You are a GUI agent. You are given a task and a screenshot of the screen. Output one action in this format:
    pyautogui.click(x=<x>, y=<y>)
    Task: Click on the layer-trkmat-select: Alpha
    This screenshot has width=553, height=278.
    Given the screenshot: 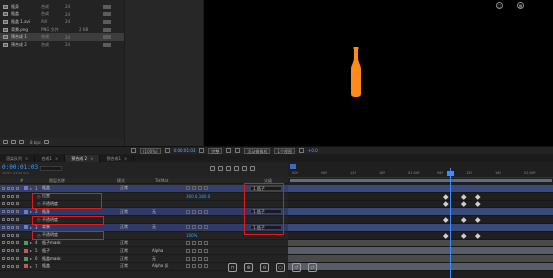 What is the action you would take?
    pyautogui.click(x=157, y=250)
    